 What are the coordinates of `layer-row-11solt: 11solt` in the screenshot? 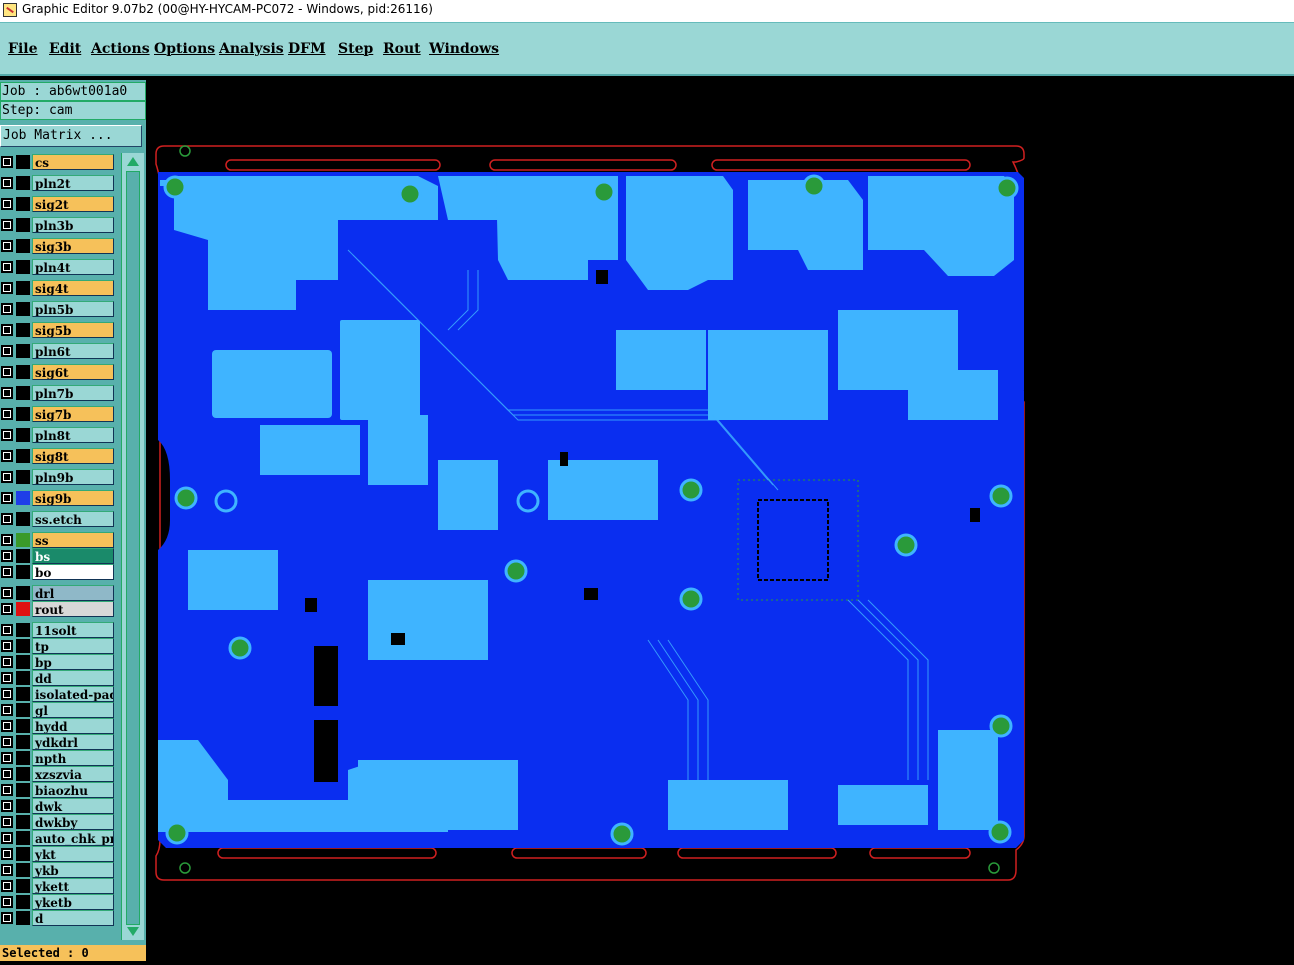 It's located at (58, 630).